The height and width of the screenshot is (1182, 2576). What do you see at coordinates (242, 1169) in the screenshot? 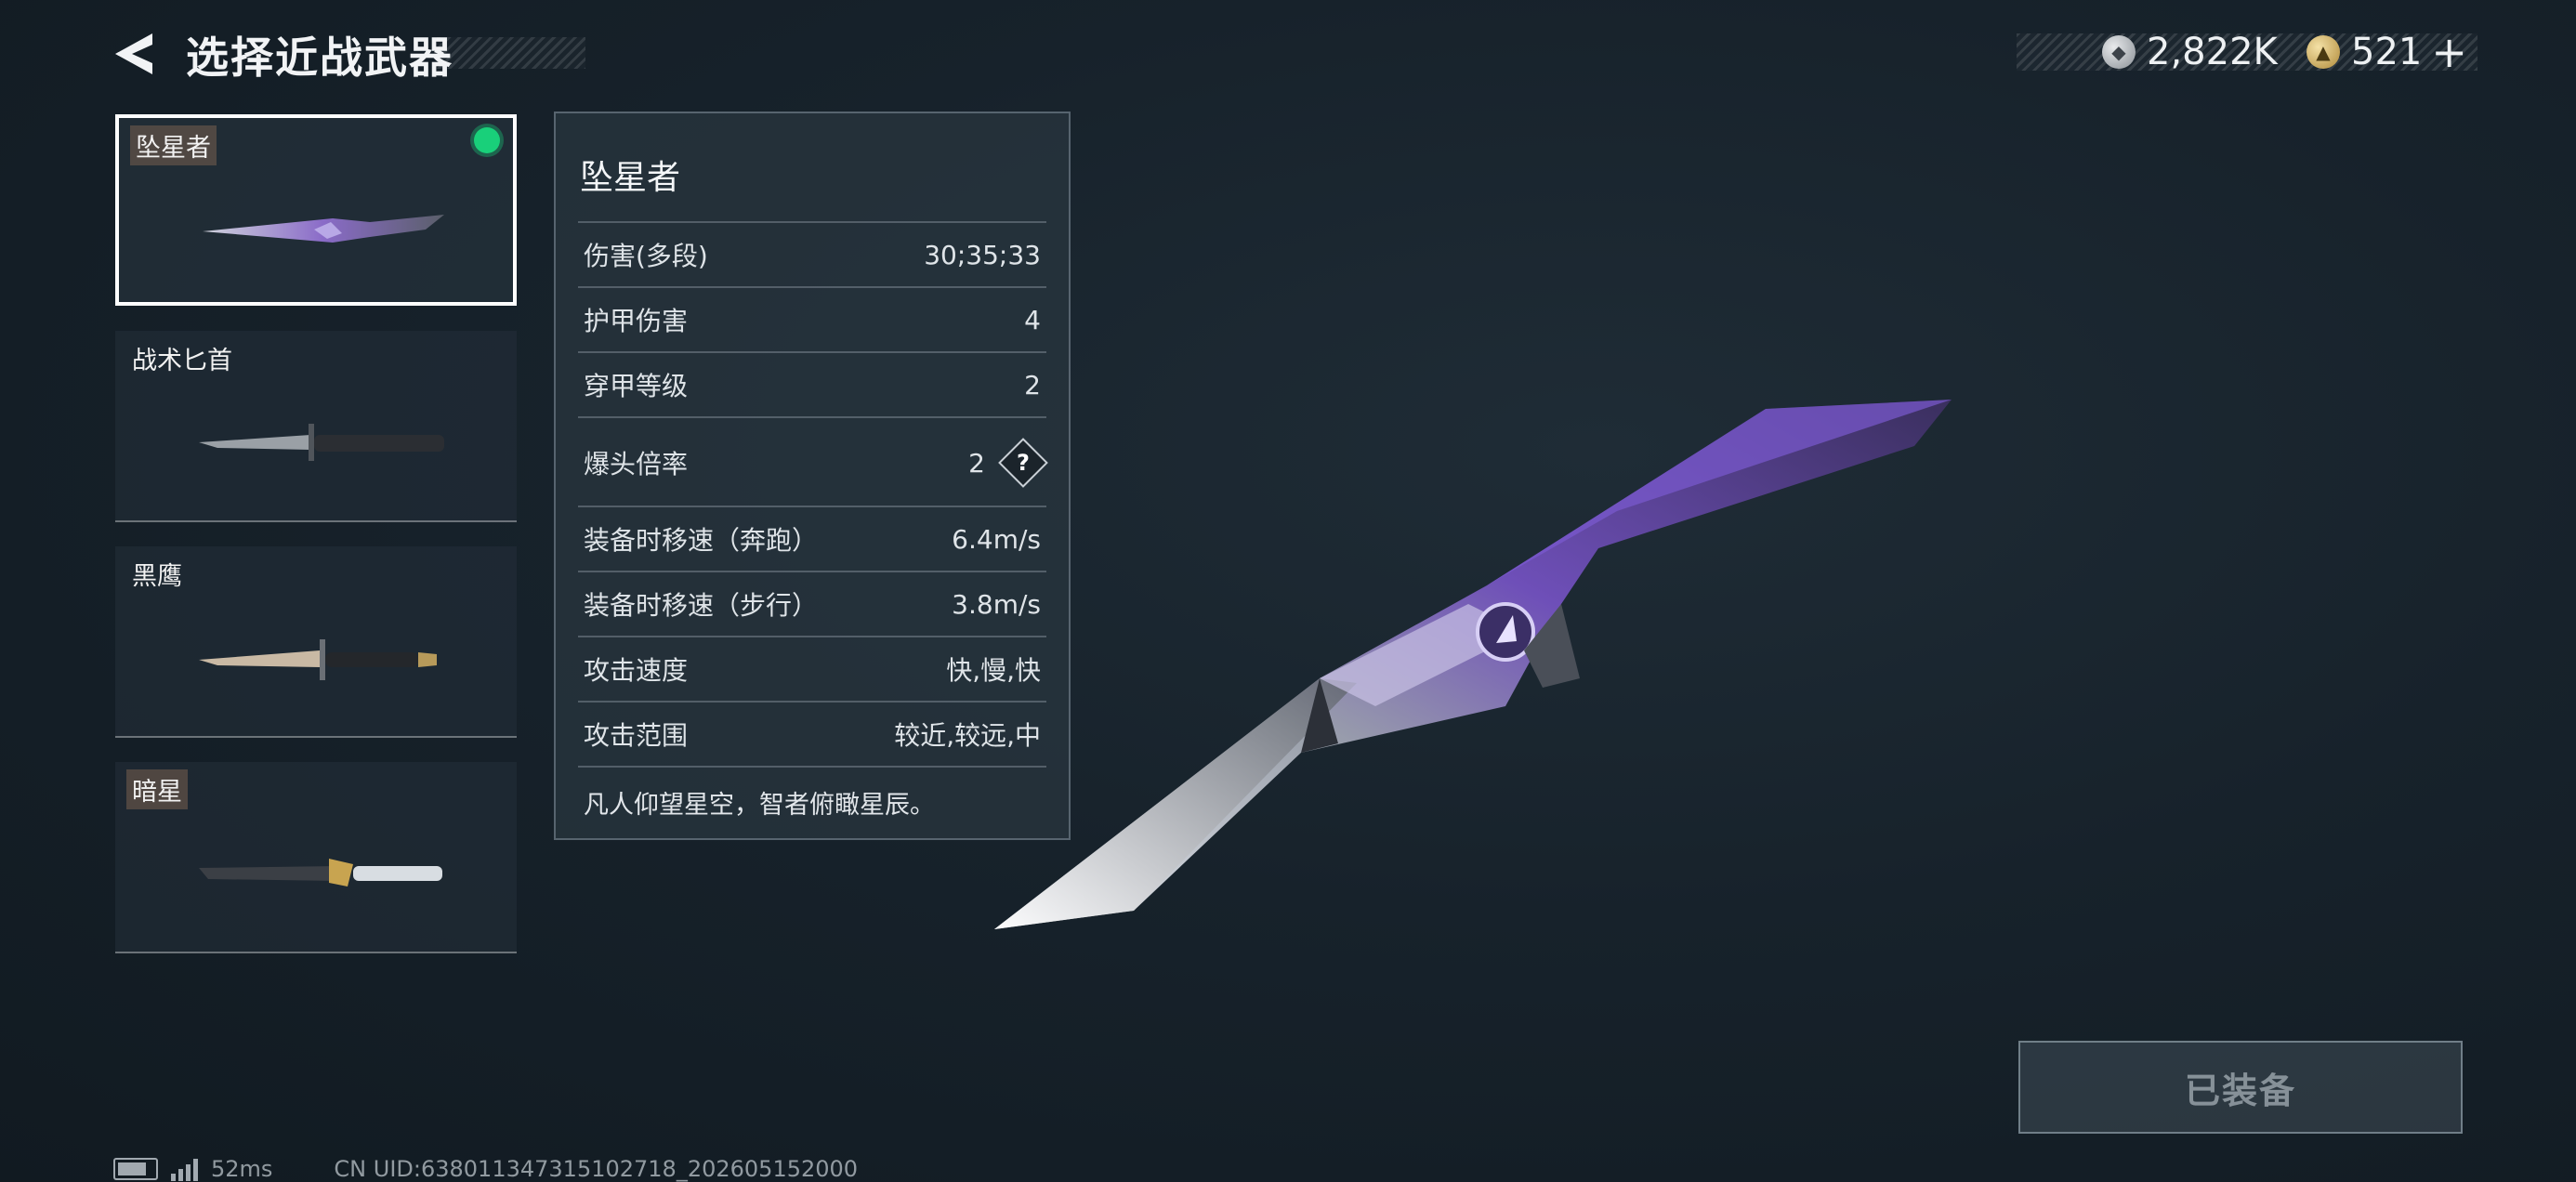
I see `ping-value: 52ms` at bounding box center [242, 1169].